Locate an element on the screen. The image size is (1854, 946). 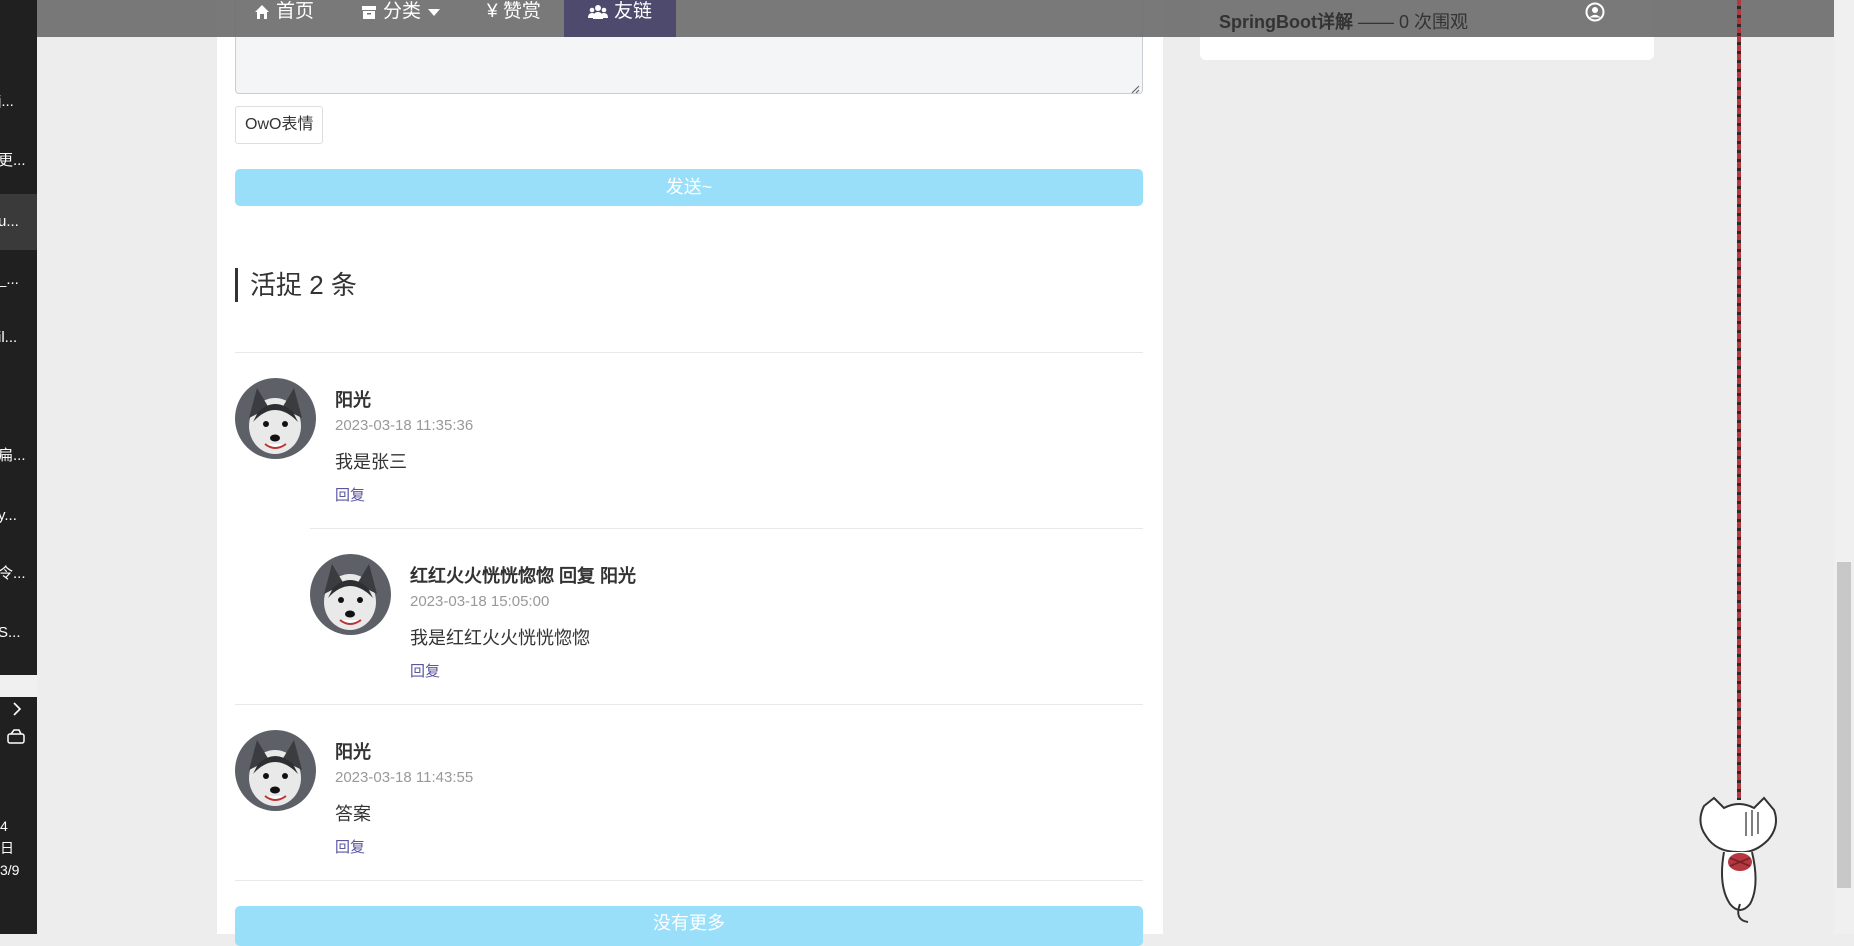
post-title: SpringBoot详解 is located at coordinates (1286, 22).